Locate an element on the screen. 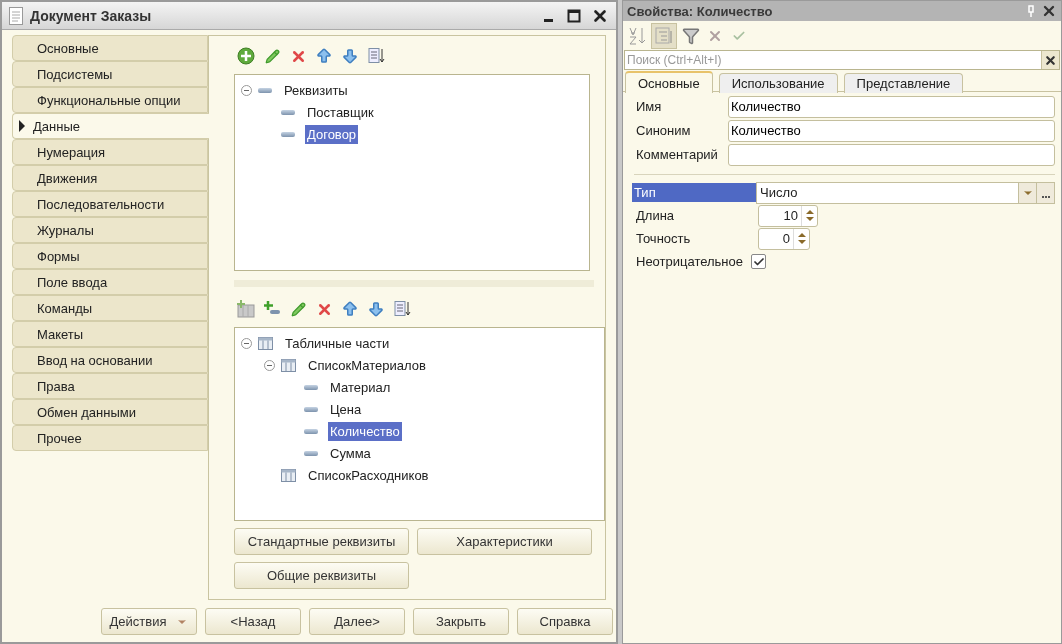 The height and width of the screenshot is (644, 1062). footer-button: Справка is located at coordinates (565, 621).